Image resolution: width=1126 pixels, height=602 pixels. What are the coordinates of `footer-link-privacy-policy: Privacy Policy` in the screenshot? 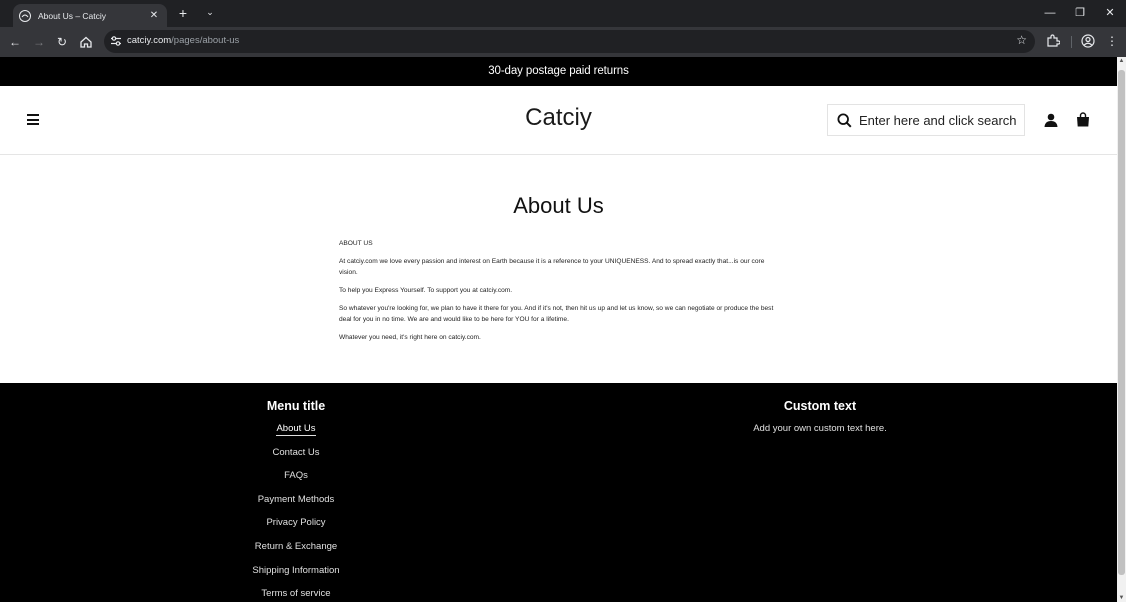 It's located at (296, 528).